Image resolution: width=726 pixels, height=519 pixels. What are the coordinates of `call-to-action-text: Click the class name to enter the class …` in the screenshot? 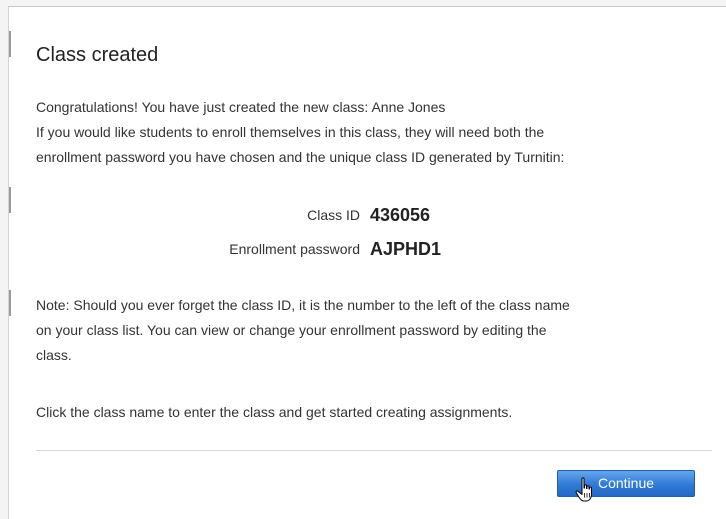 It's located at (274, 412).